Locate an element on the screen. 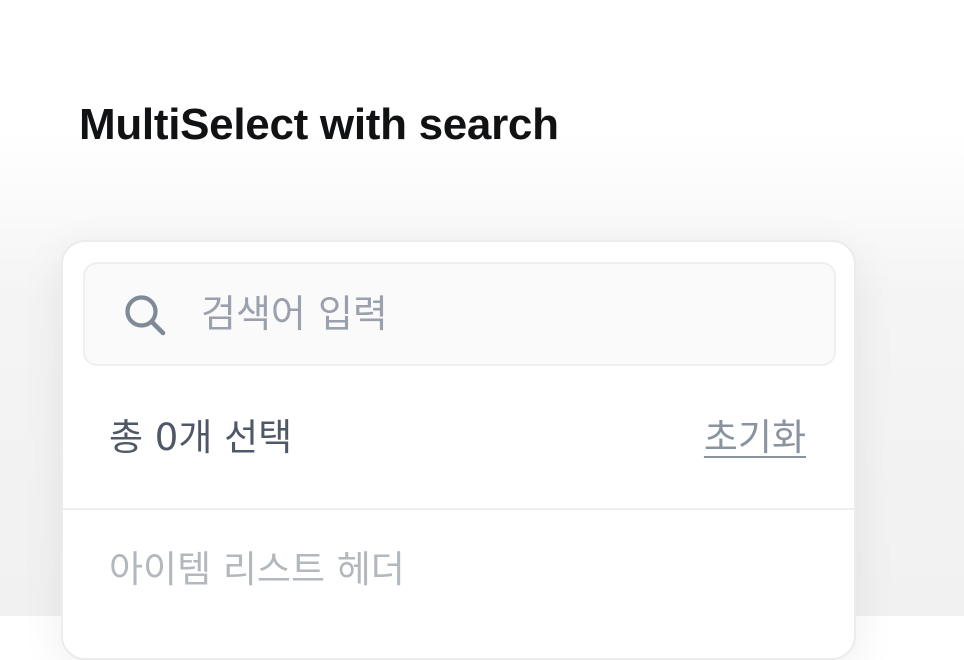 This screenshot has height=660, width=964. search-input is located at coordinates (501, 314).